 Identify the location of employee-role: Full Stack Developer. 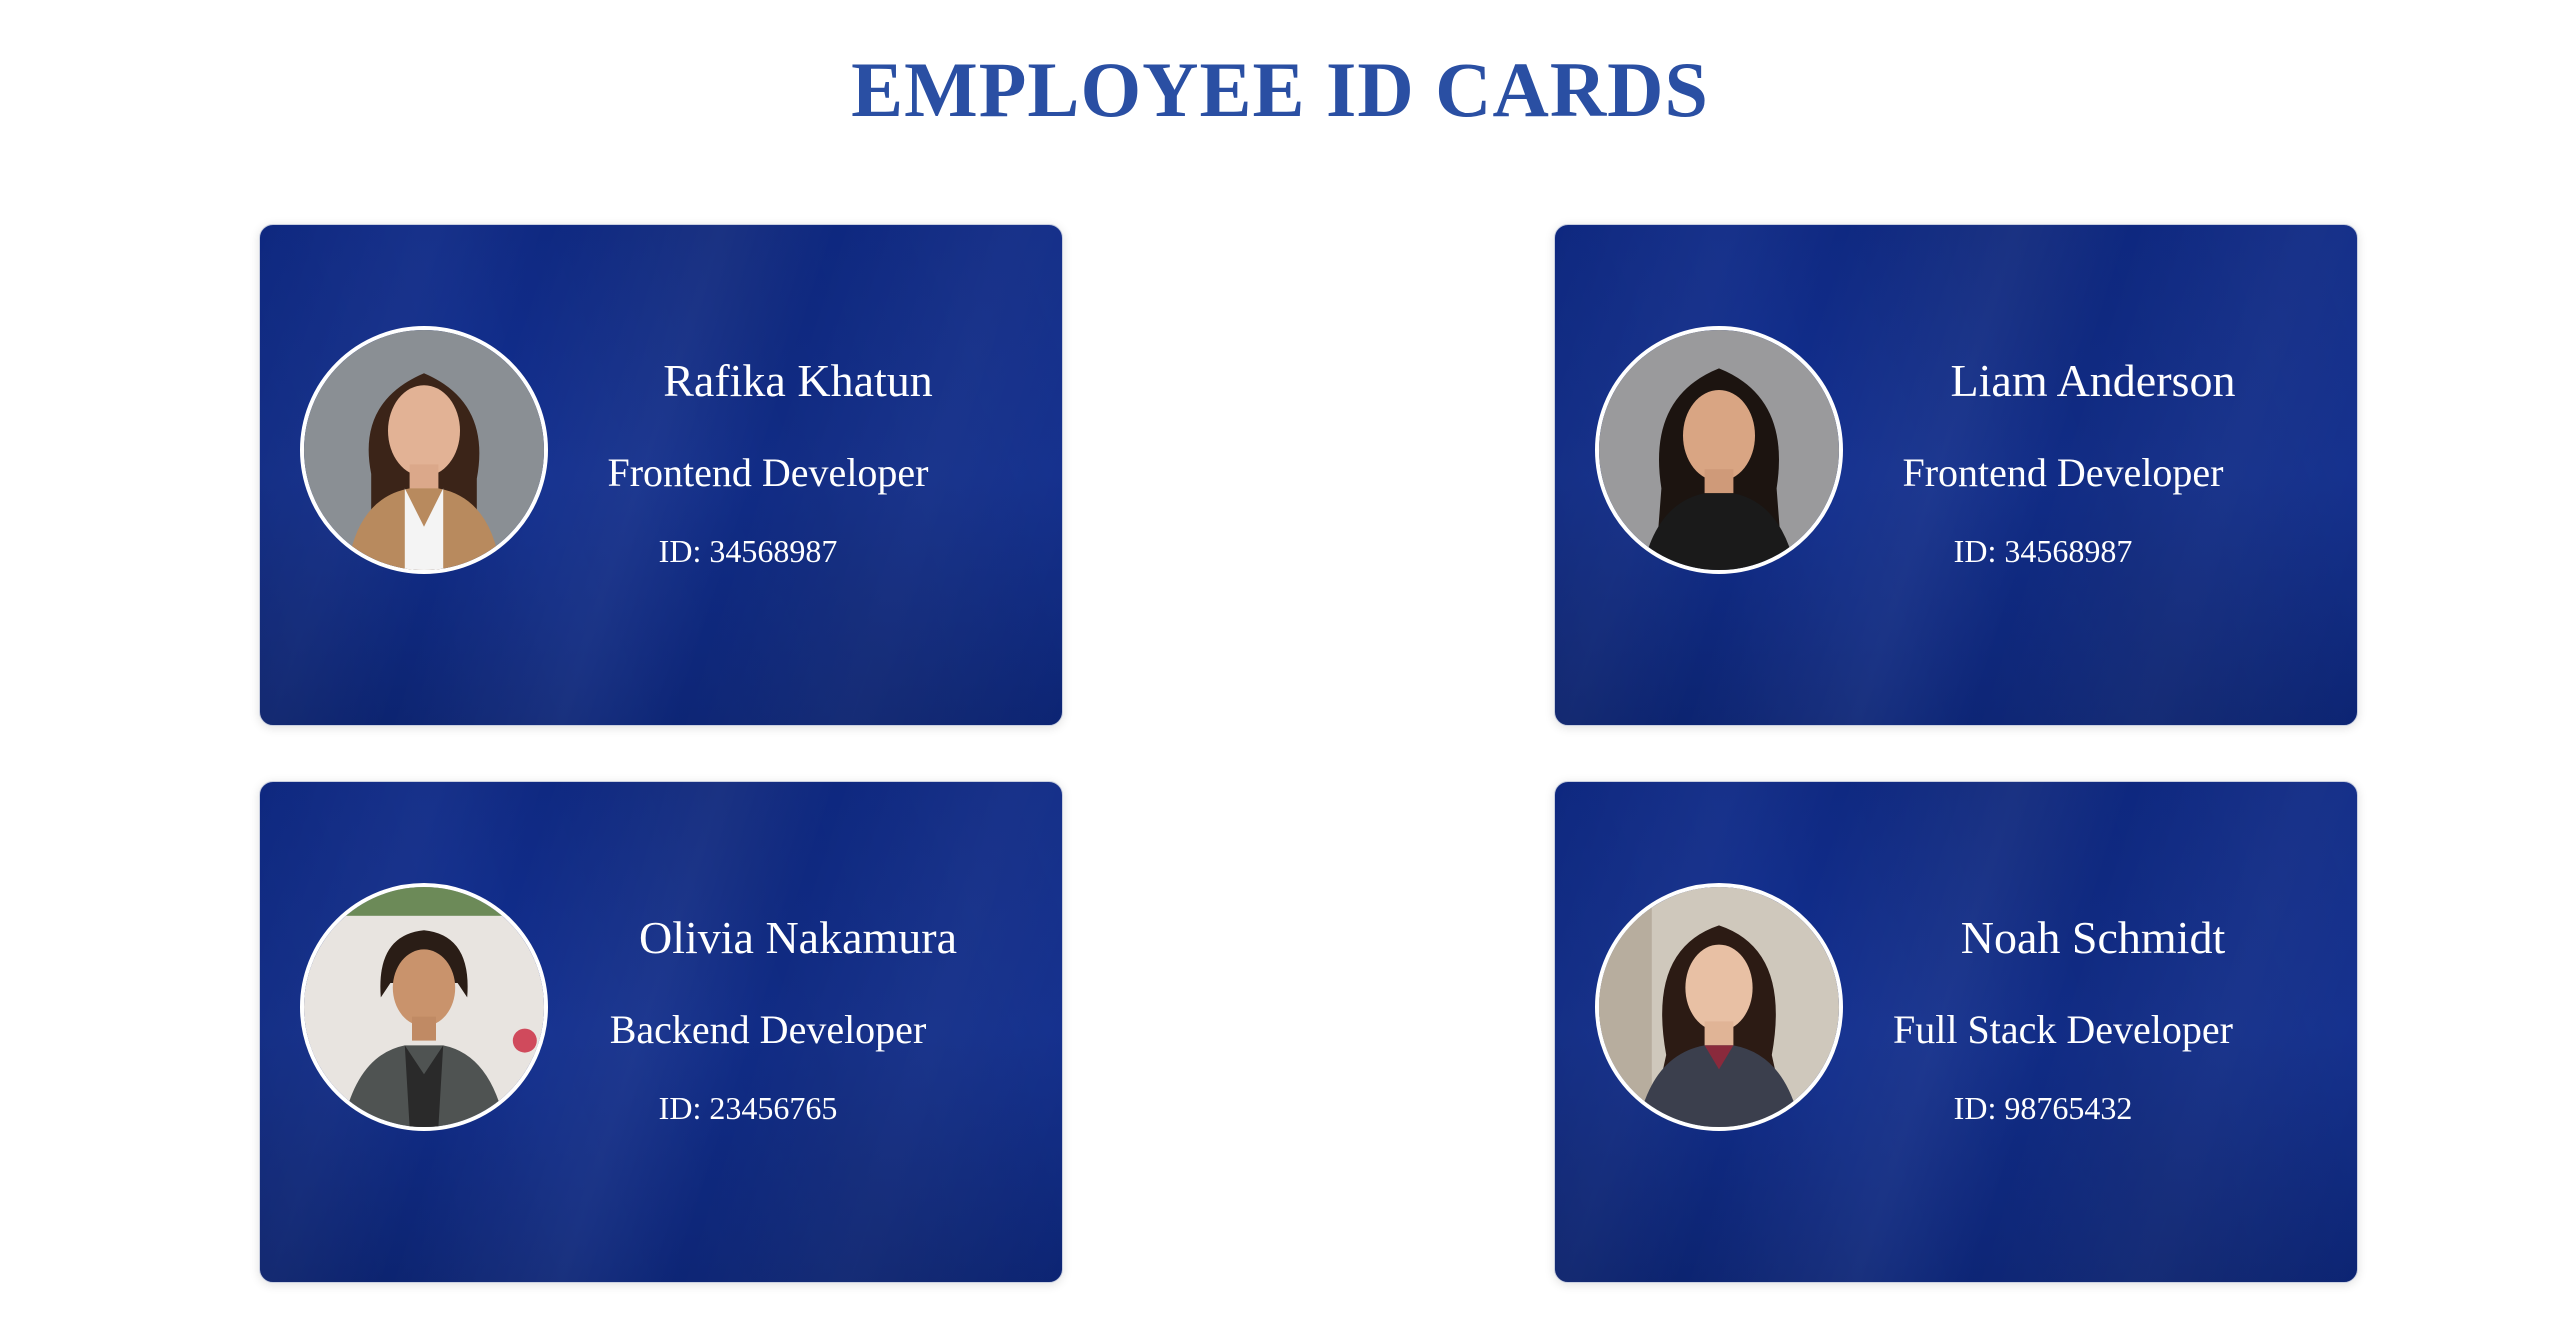
(2063, 1029).